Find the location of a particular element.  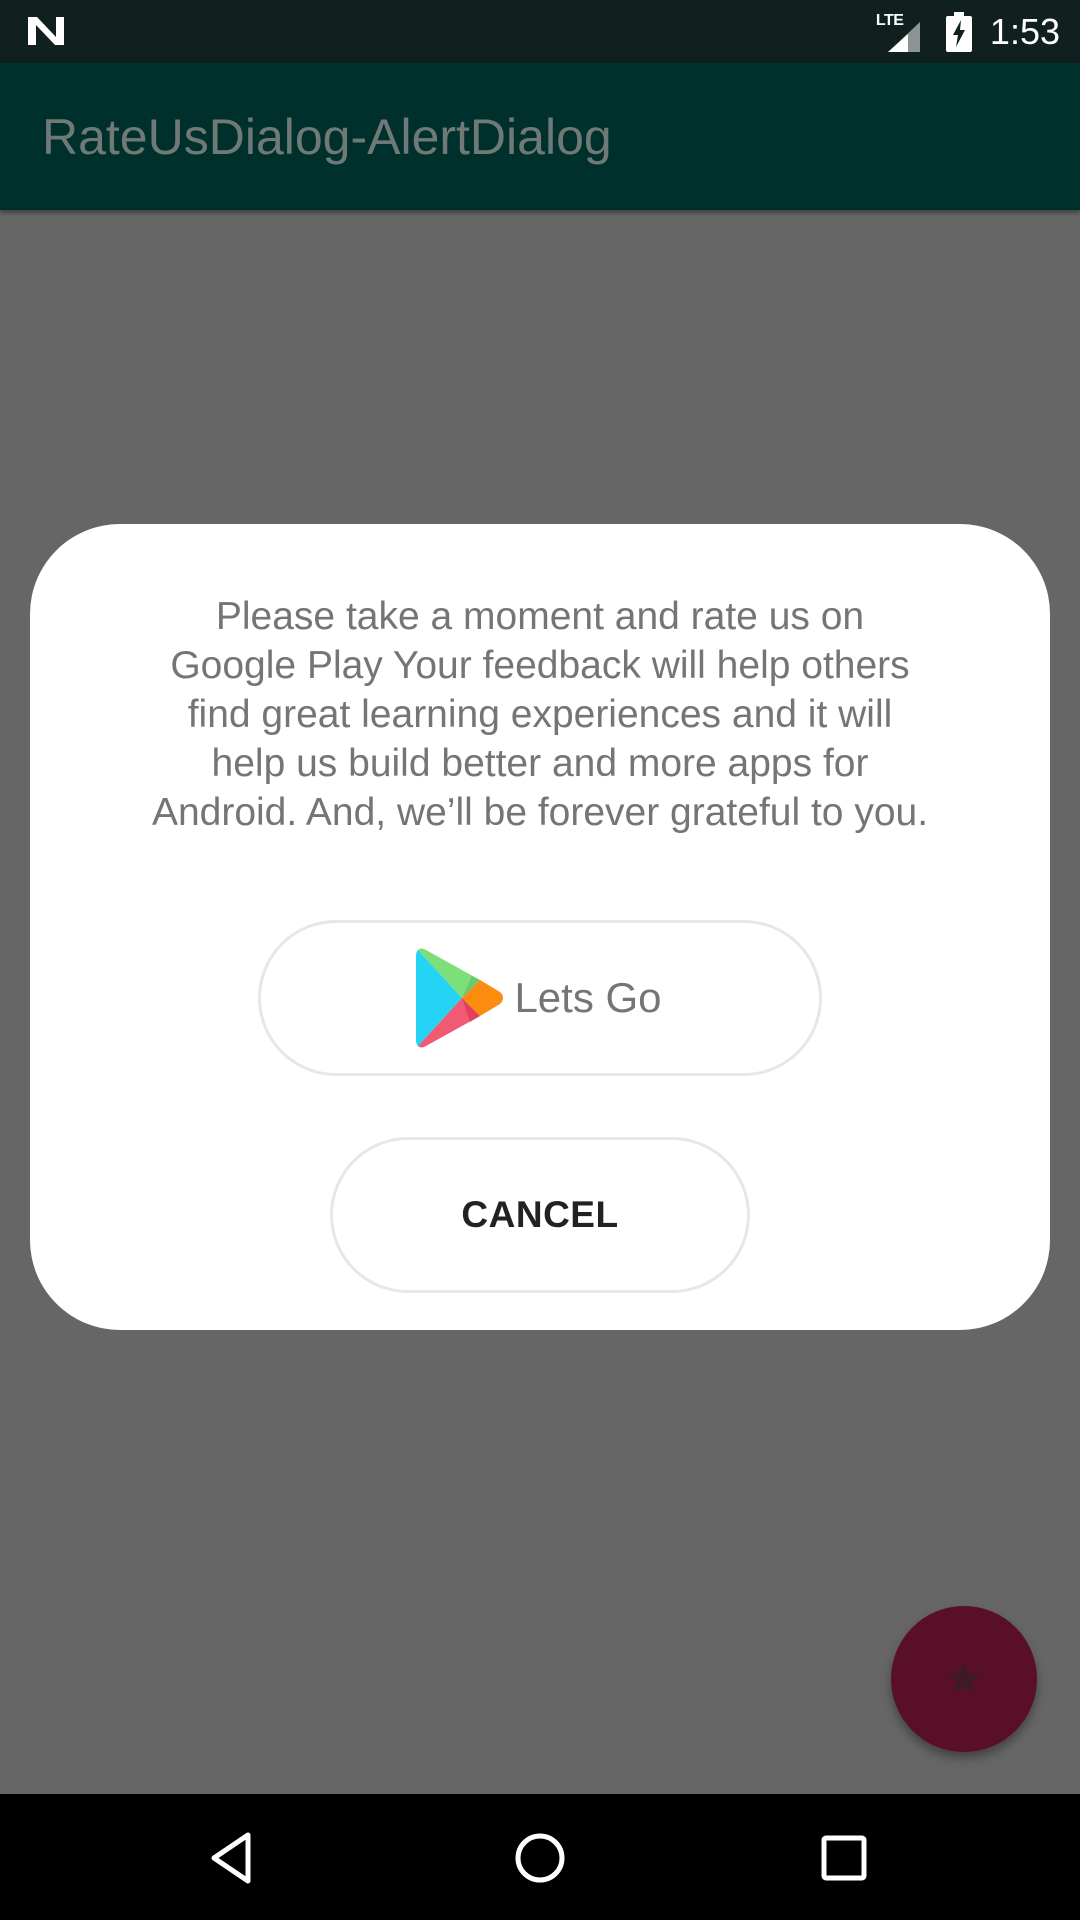

star-icon is located at coordinates (964, 1678).